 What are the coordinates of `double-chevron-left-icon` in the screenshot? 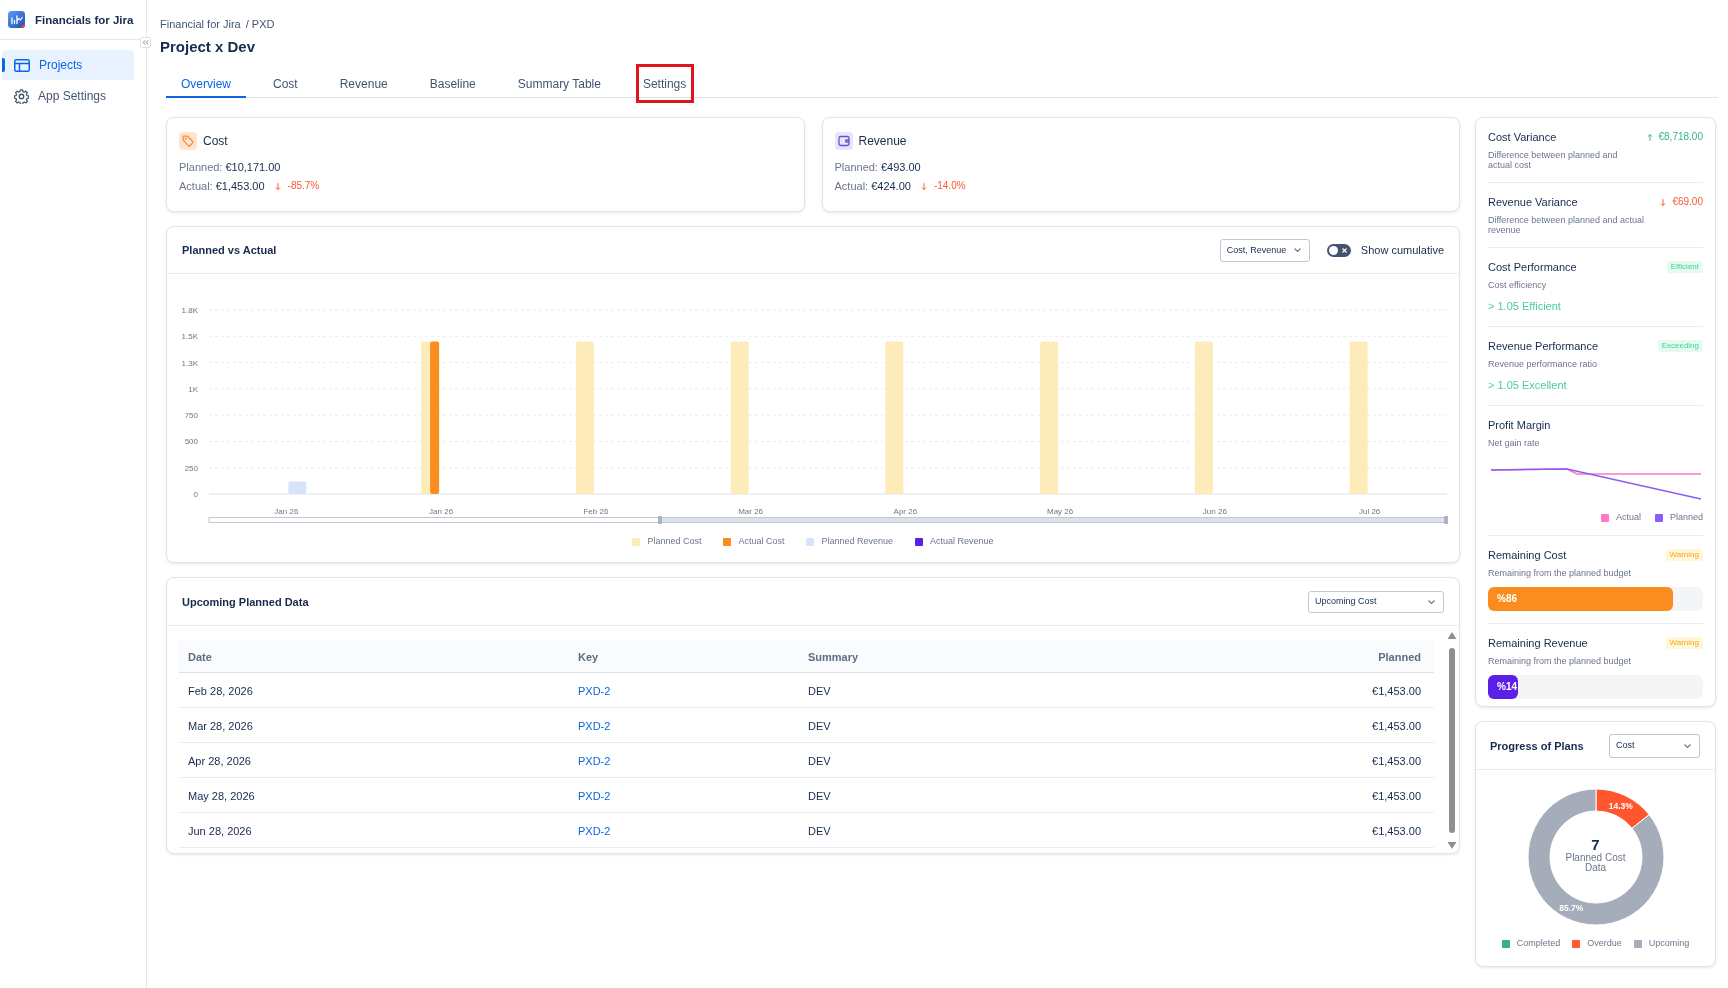 It's located at (145, 42).